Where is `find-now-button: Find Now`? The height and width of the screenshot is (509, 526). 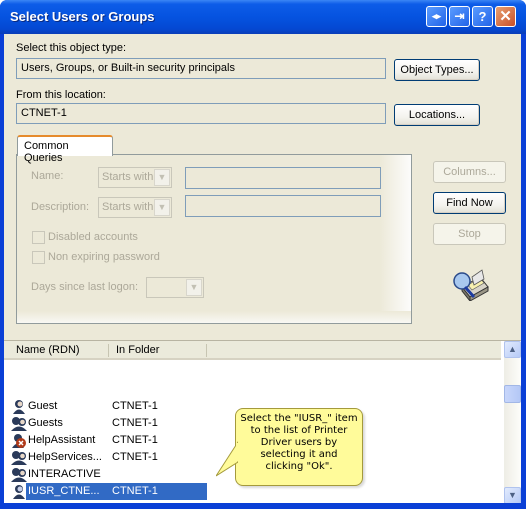 find-now-button: Find Now is located at coordinates (469, 203).